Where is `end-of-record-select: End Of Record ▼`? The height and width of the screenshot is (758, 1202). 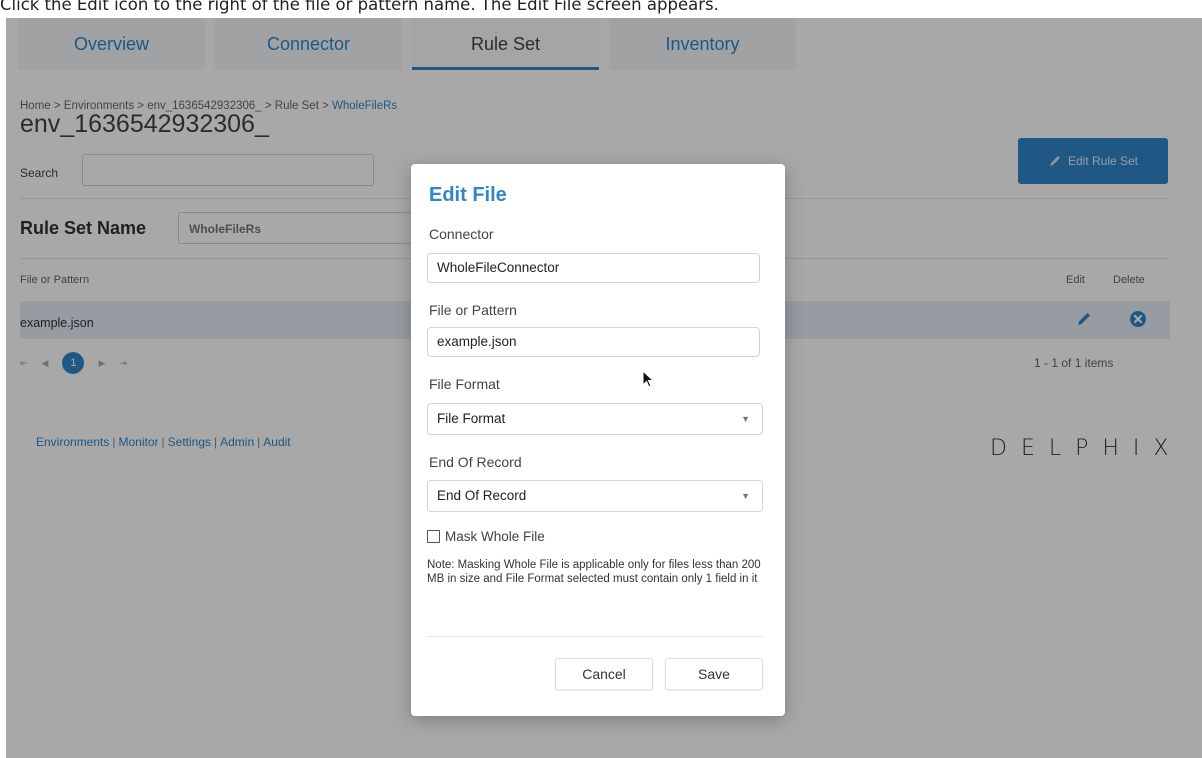 end-of-record-select: End Of Record ▼ is located at coordinates (595, 496).